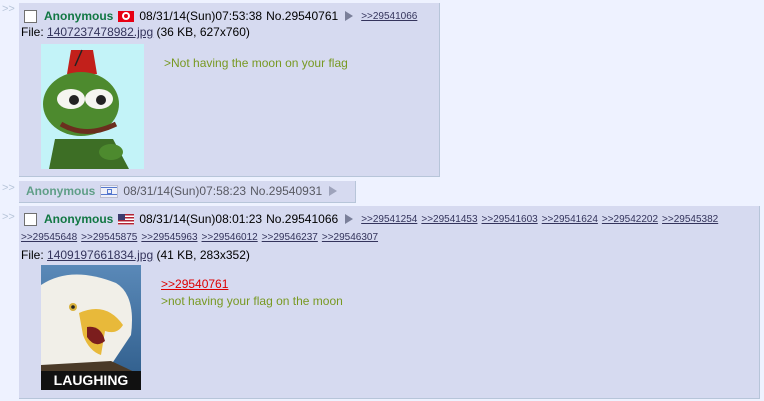 This screenshot has height=401, width=764. Describe the element at coordinates (230, 237) in the screenshot. I see `backlink: >>29546012` at that location.